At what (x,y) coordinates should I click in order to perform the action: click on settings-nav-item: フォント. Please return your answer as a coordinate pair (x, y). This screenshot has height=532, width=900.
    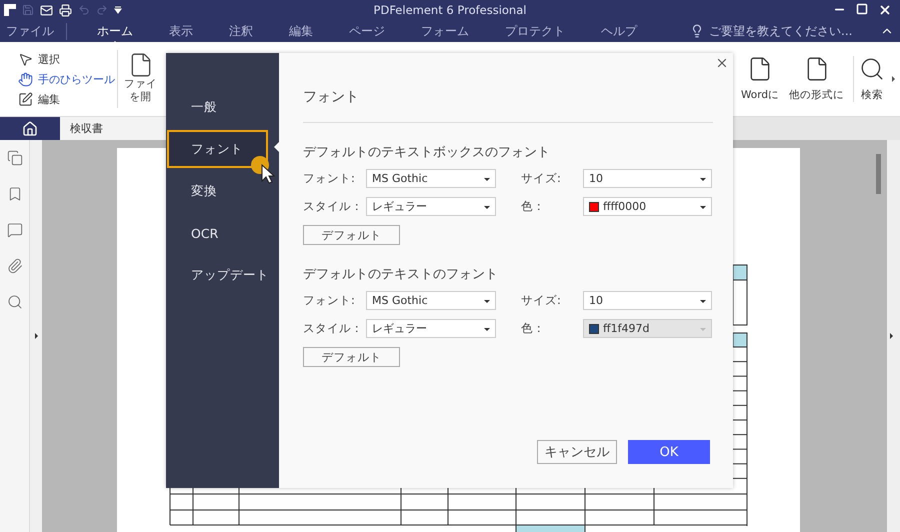
    Looking at the image, I should click on (217, 149).